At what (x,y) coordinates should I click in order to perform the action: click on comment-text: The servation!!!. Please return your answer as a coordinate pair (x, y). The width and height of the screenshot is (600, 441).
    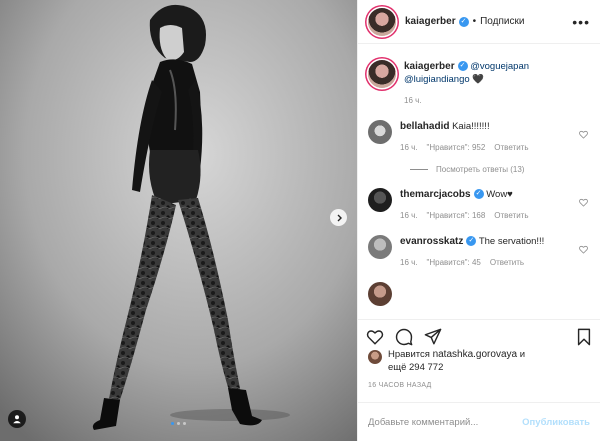
    Looking at the image, I should click on (511, 241).